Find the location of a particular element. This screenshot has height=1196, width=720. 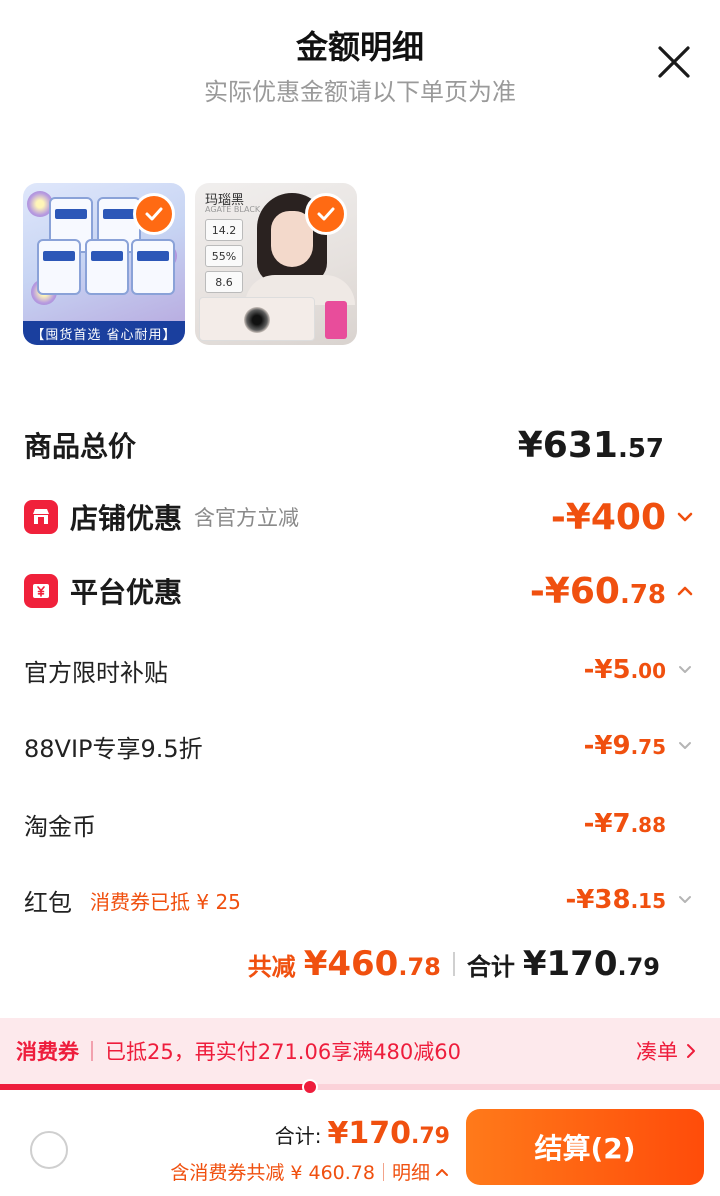

close-icon is located at coordinates (674, 62).